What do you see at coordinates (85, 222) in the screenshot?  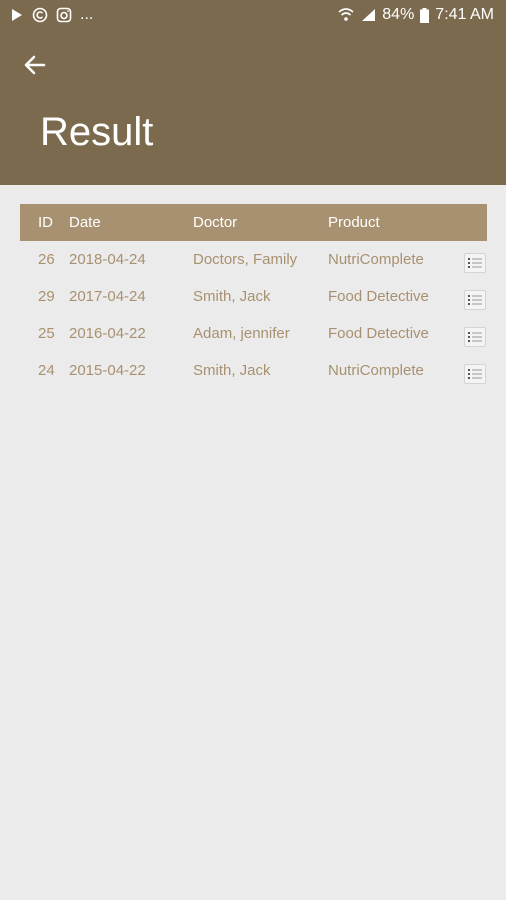 I see `header-date: Date` at bounding box center [85, 222].